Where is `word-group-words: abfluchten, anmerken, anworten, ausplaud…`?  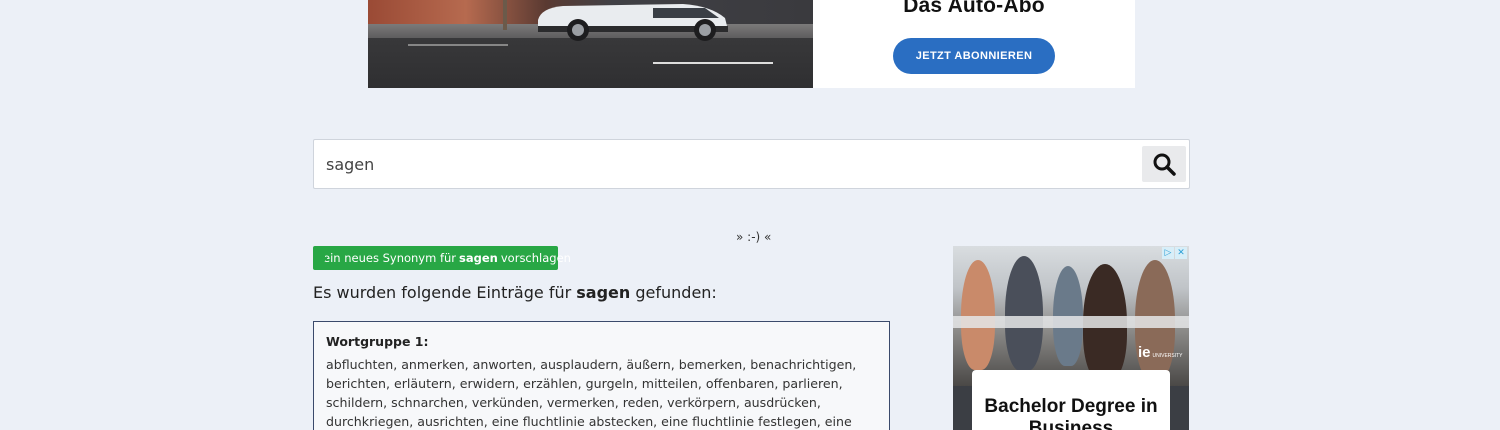 word-group-words: abfluchten, anmerken, anworten, ausplaud… is located at coordinates (601, 392).